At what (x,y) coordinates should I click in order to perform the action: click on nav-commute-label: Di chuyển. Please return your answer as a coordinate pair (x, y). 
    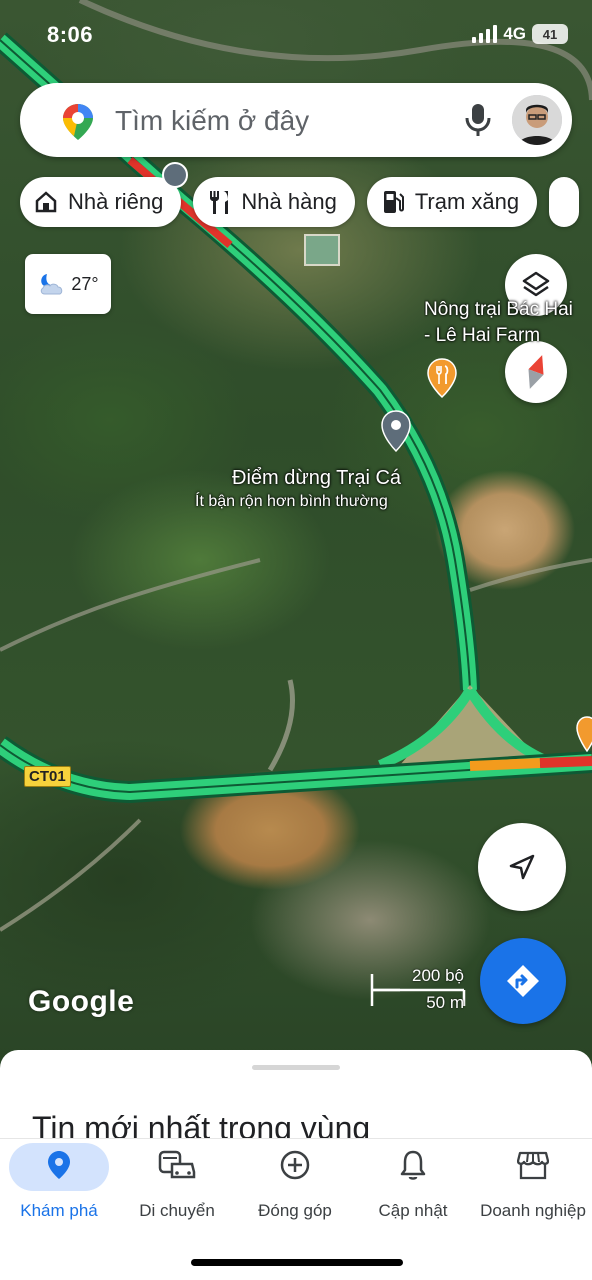
    Looking at the image, I should click on (177, 1210).